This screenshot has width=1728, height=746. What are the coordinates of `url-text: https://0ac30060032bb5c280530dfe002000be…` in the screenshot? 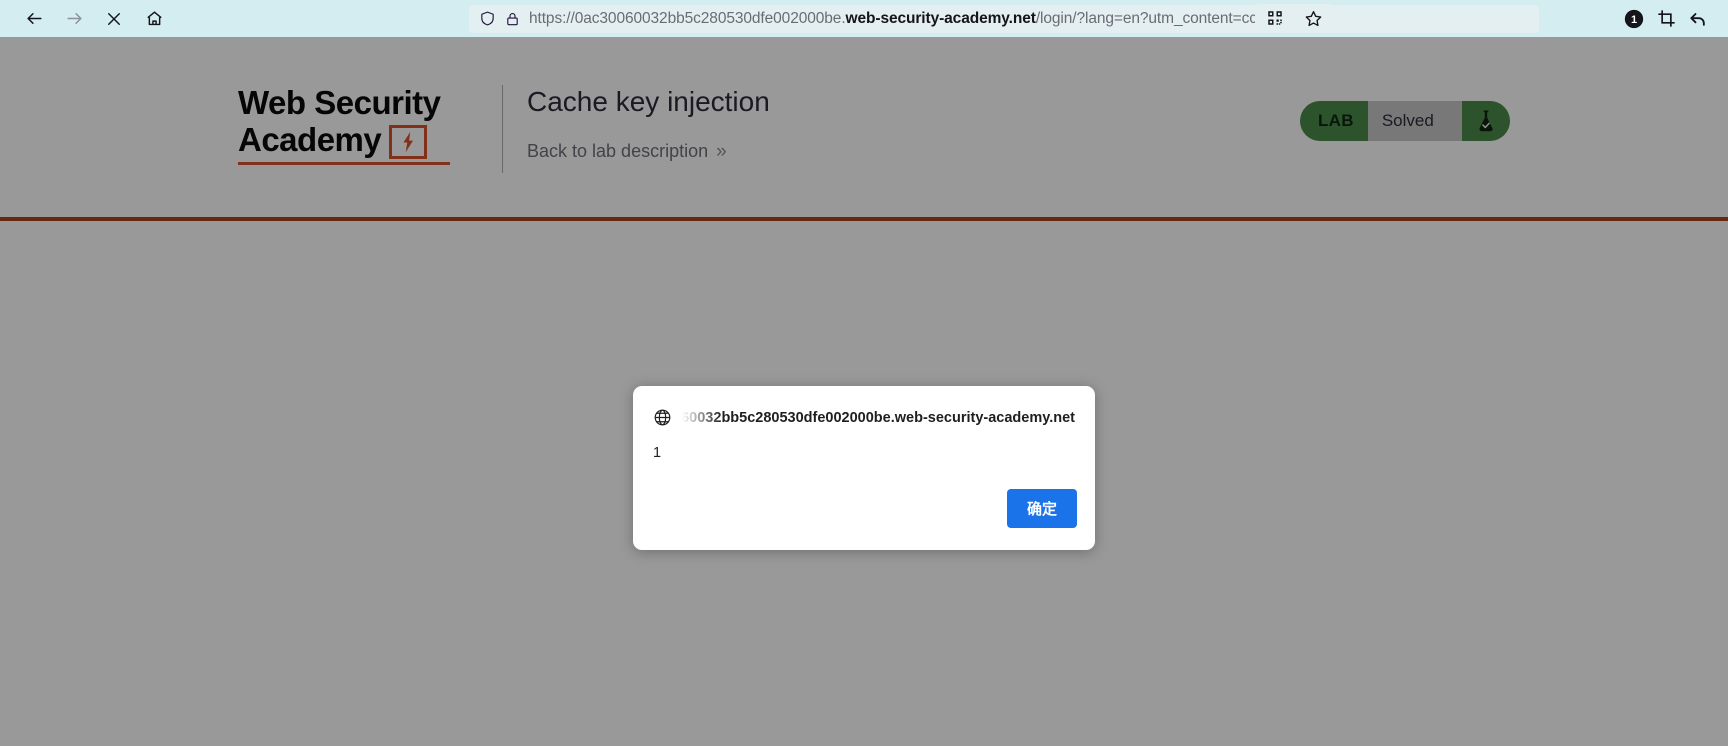 It's located at (1029, 19).